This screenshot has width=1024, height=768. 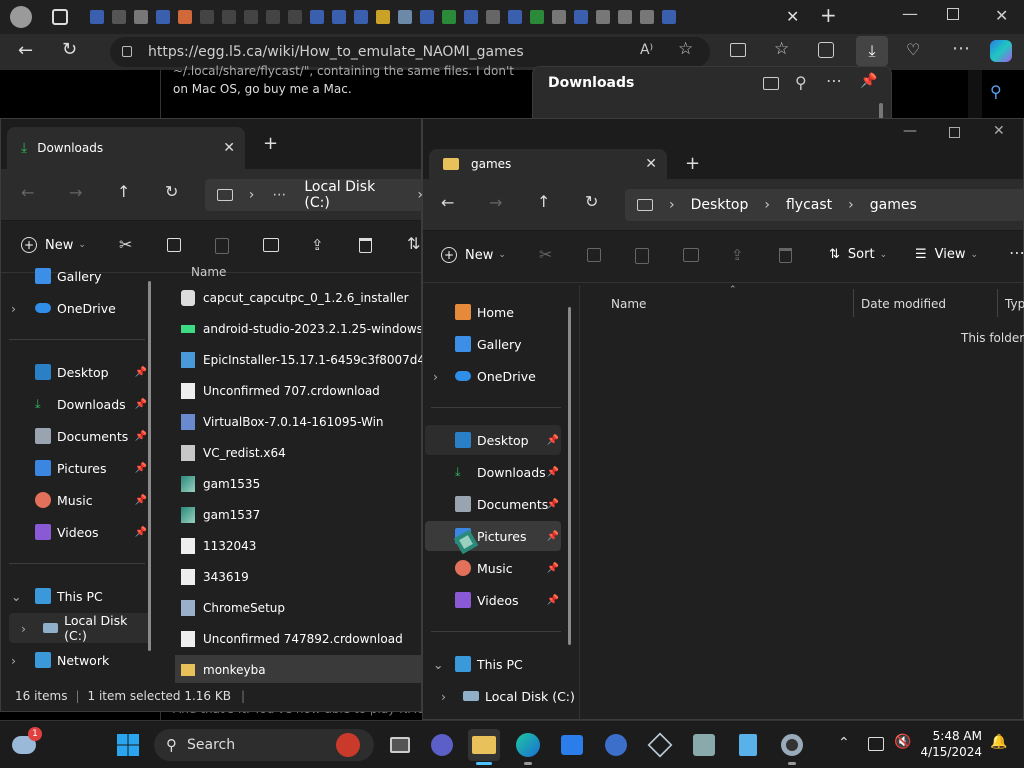 I want to click on nav-item-network: › Network, so click(x=84, y=660).